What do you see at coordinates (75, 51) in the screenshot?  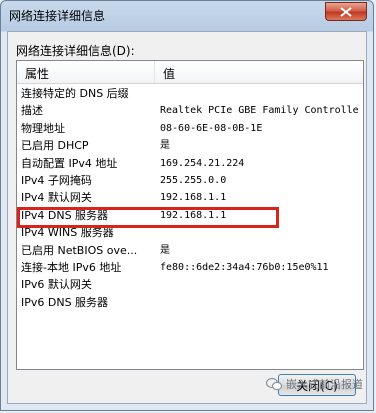 I see `details-label: 网络连接详细信息(D):` at bounding box center [75, 51].